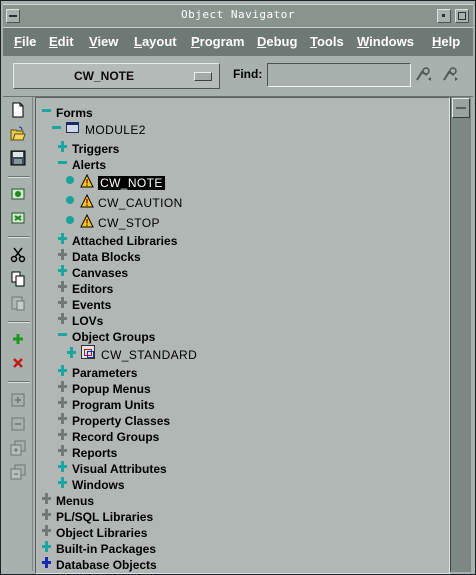  What do you see at coordinates (104, 76) in the screenshot?
I see `context-dropdown-value: CW_NOTE` at bounding box center [104, 76].